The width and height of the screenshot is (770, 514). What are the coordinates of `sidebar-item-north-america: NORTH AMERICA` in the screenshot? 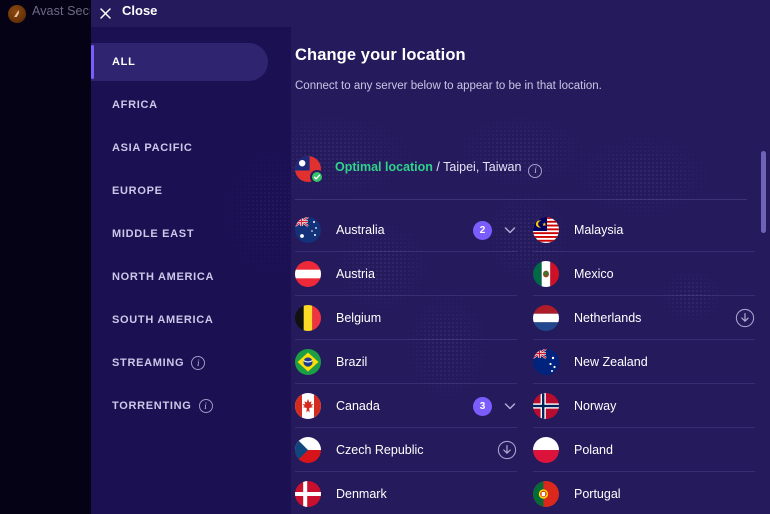 It's located at (179, 277).